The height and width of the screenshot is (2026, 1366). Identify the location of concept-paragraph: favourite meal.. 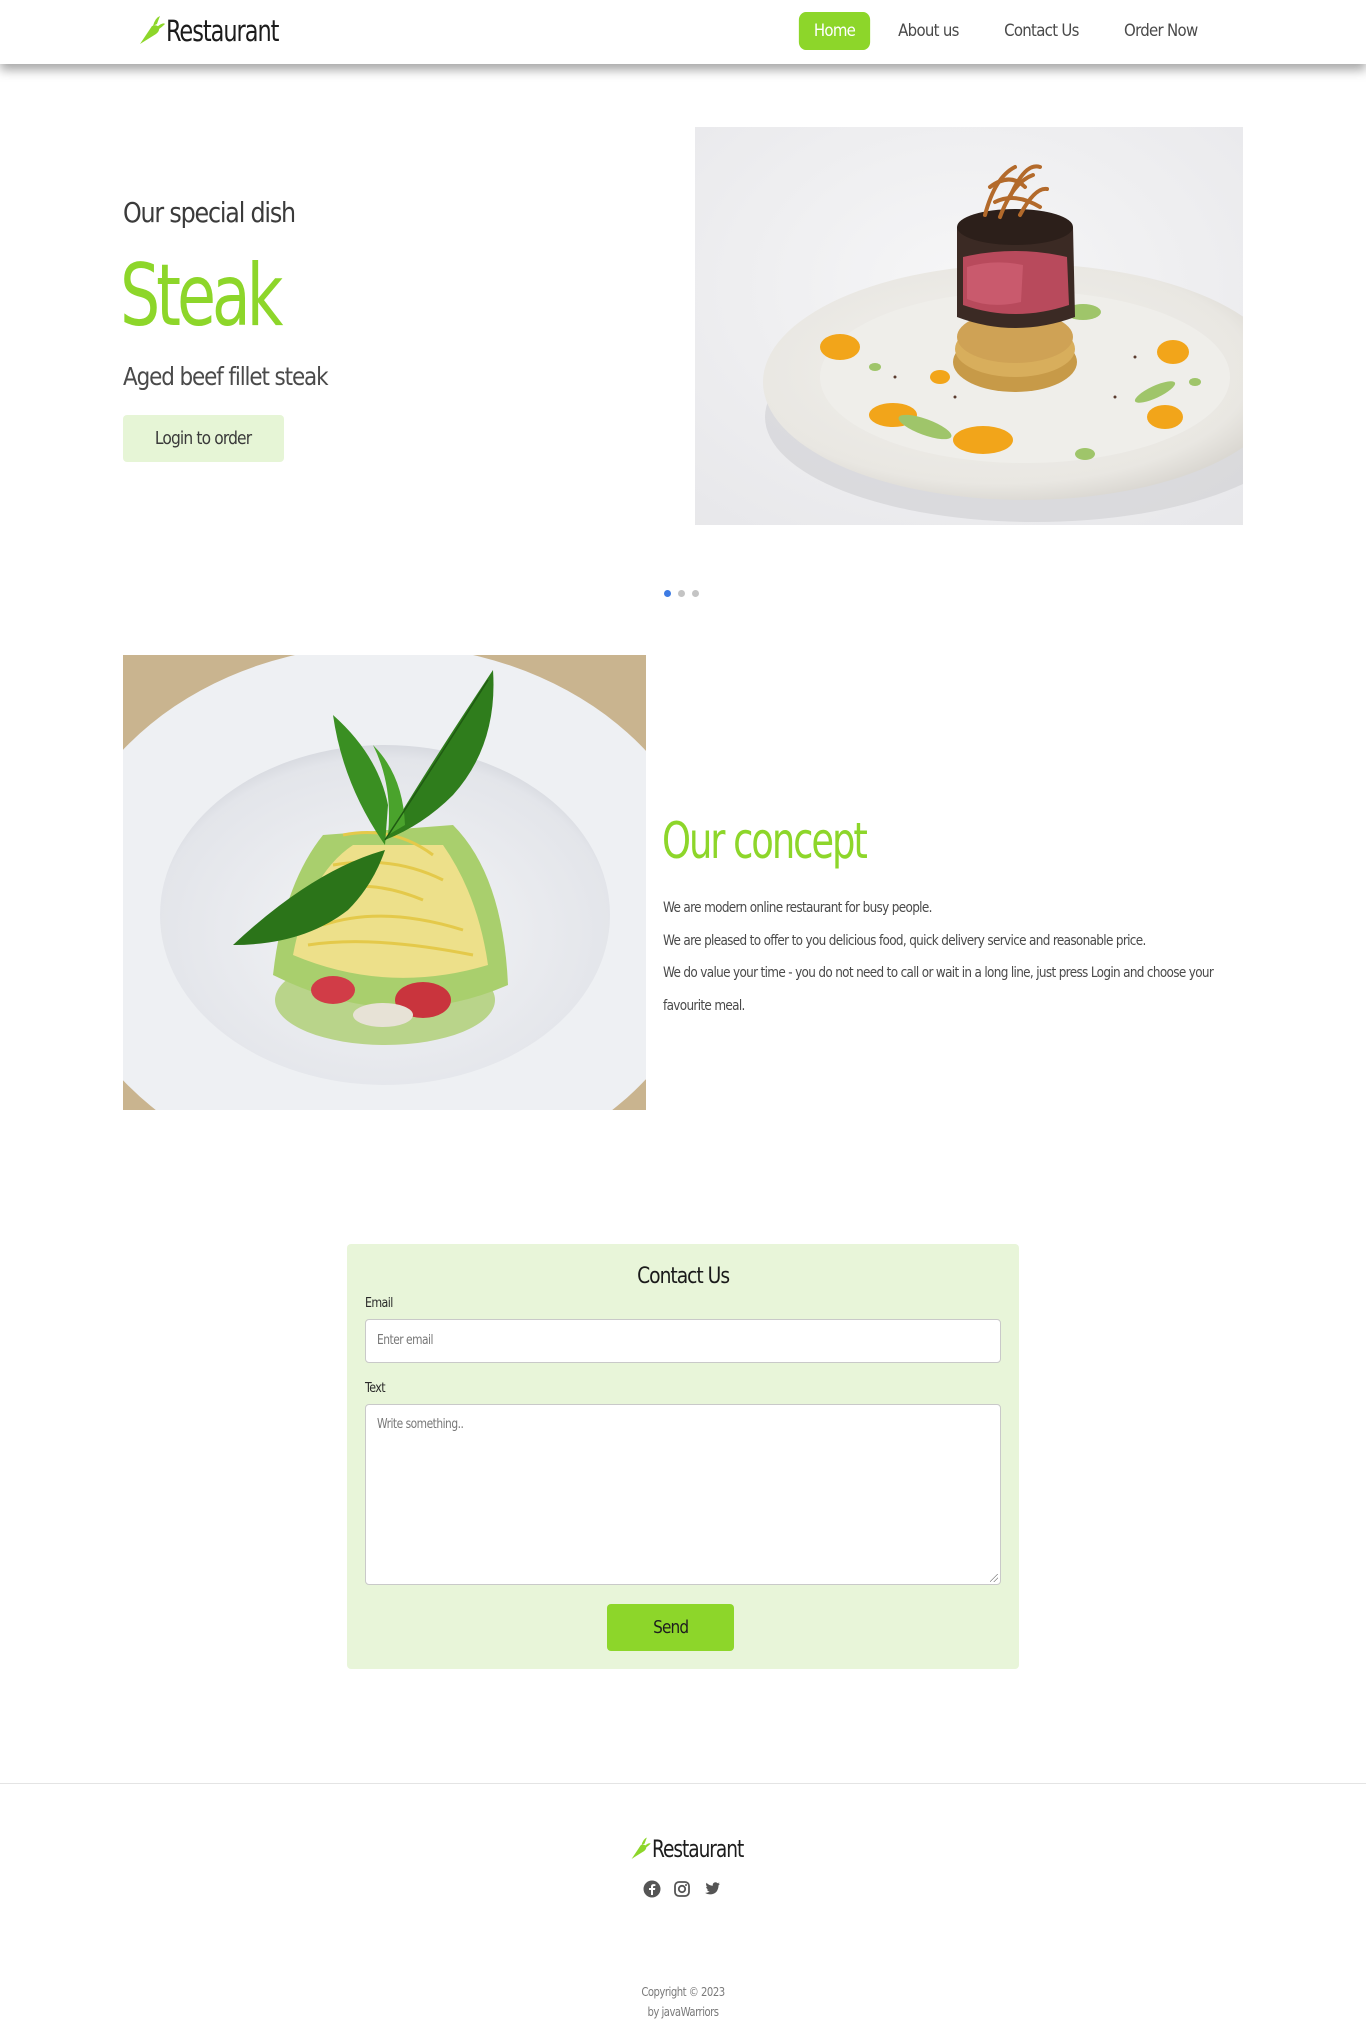
(704, 1005).